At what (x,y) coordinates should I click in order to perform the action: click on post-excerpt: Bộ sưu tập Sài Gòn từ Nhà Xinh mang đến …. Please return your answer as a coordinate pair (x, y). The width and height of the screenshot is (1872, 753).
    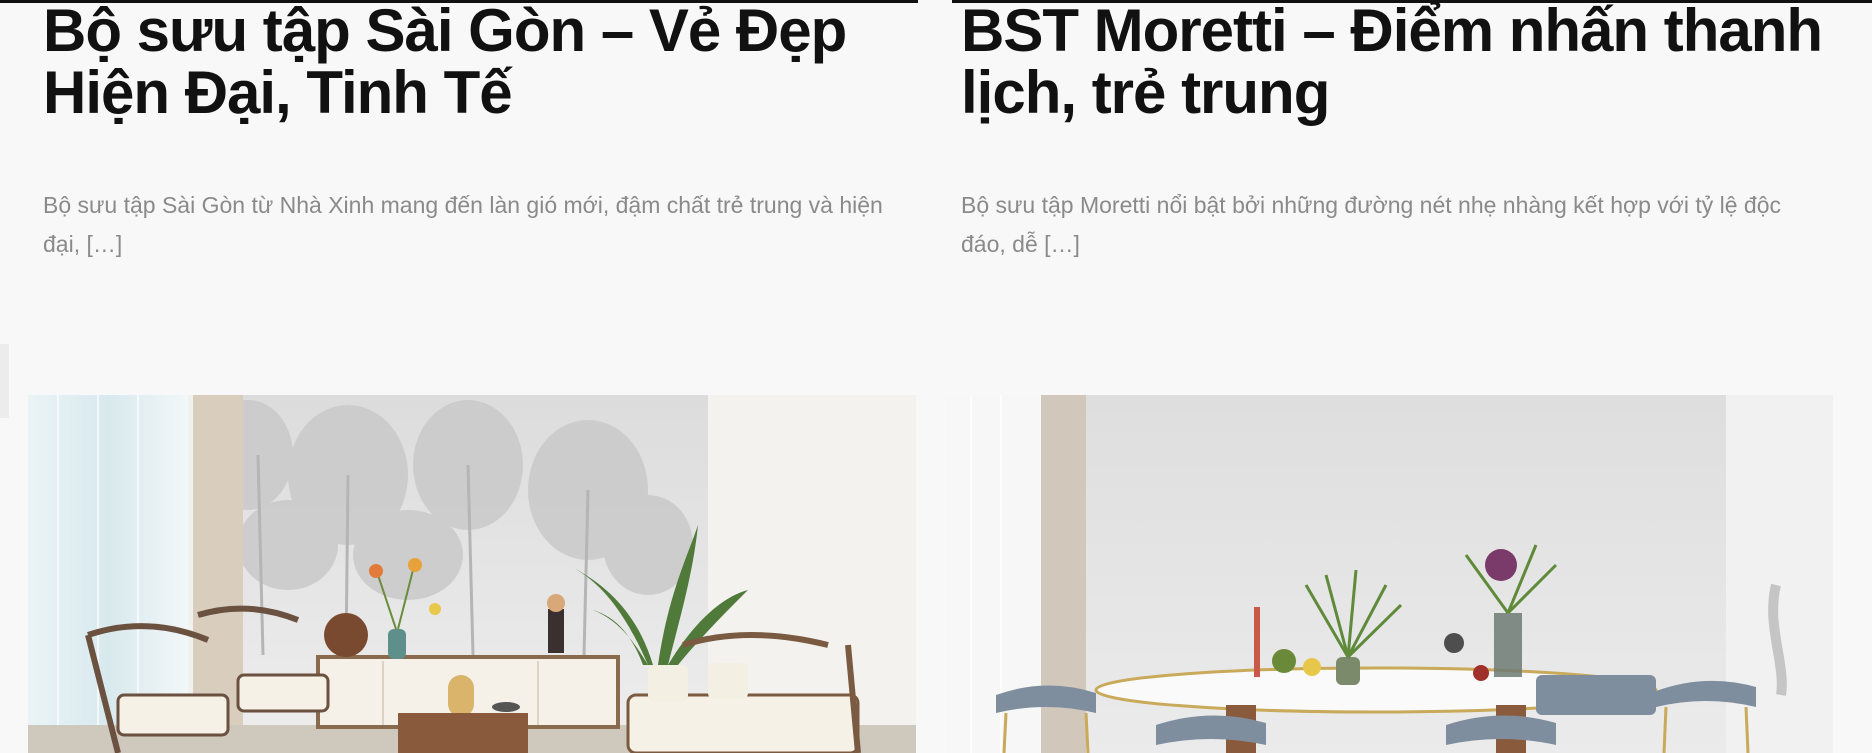
    Looking at the image, I should click on (463, 224).